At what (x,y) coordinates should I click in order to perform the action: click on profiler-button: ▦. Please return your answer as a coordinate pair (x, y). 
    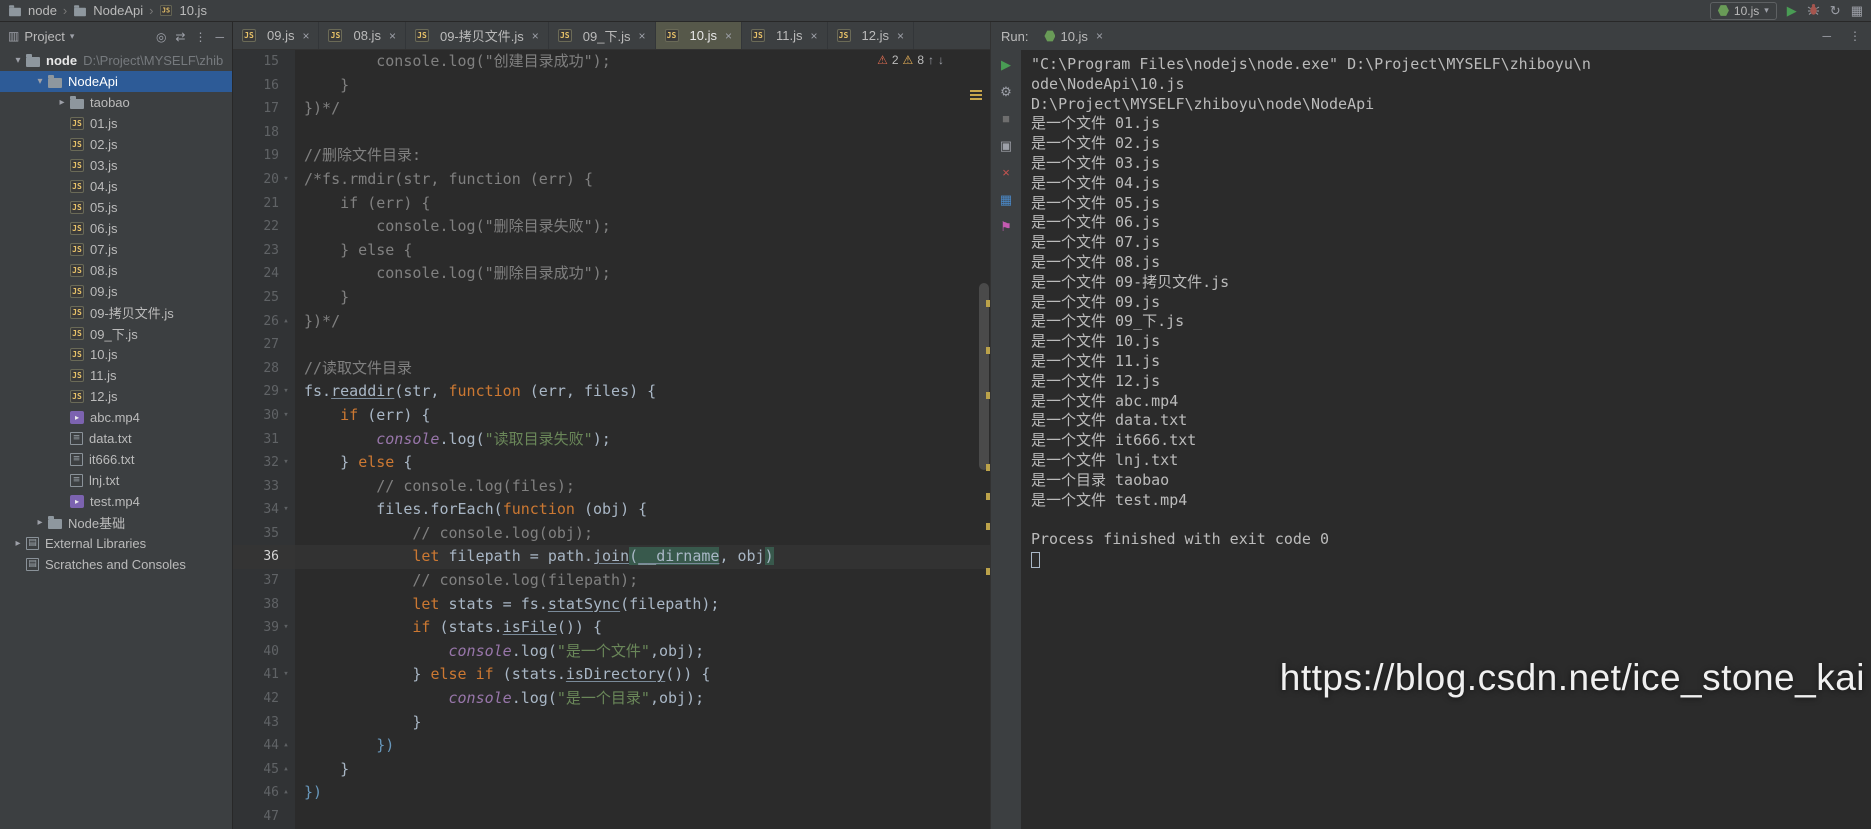
    Looking at the image, I should click on (1857, 10).